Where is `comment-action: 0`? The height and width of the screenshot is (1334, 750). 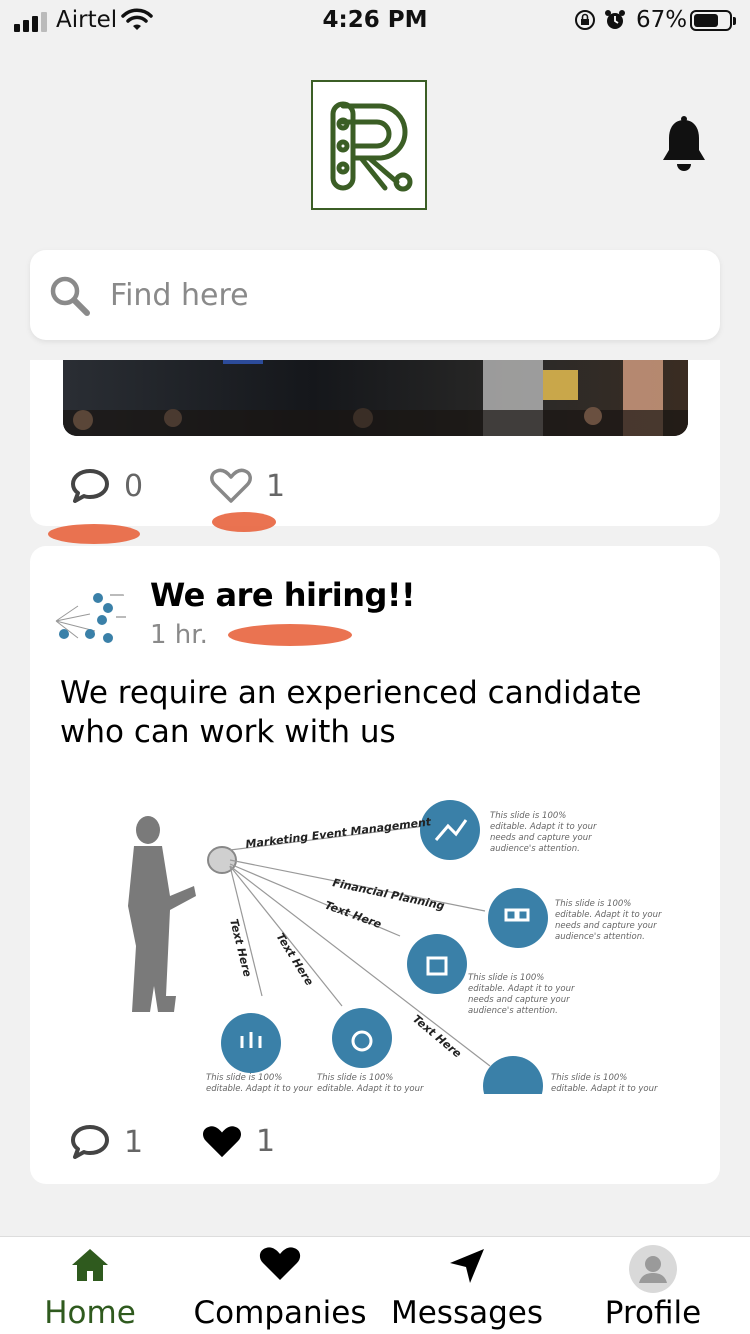
comment-action: 0 is located at coordinates (106, 486).